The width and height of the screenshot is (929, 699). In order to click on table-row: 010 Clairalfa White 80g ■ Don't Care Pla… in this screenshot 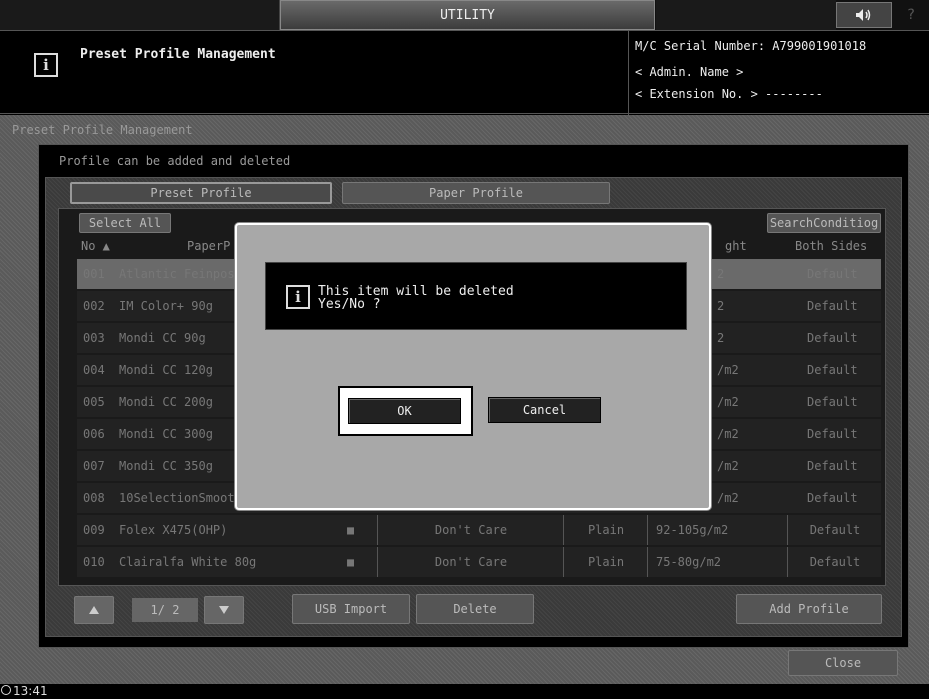, I will do `click(479, 562)`.